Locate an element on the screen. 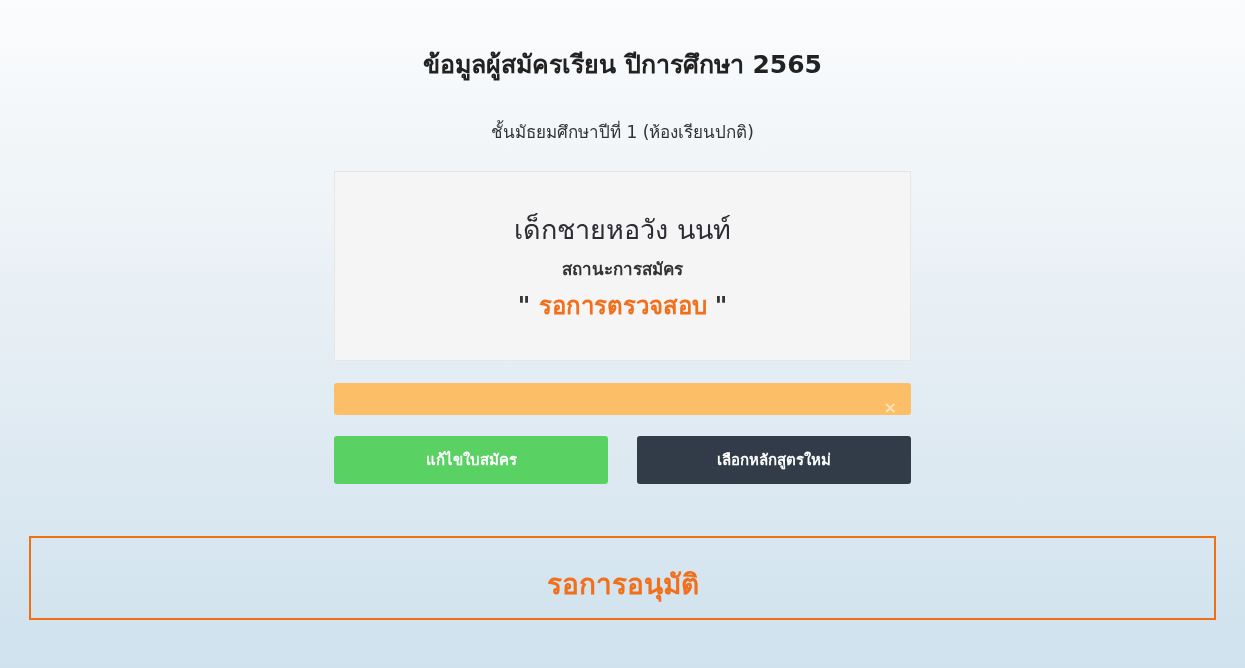 This screenshot has width=1245, height=668. edit-button: แก้ไขใบสมัคร is located at coordinates (471, 460).